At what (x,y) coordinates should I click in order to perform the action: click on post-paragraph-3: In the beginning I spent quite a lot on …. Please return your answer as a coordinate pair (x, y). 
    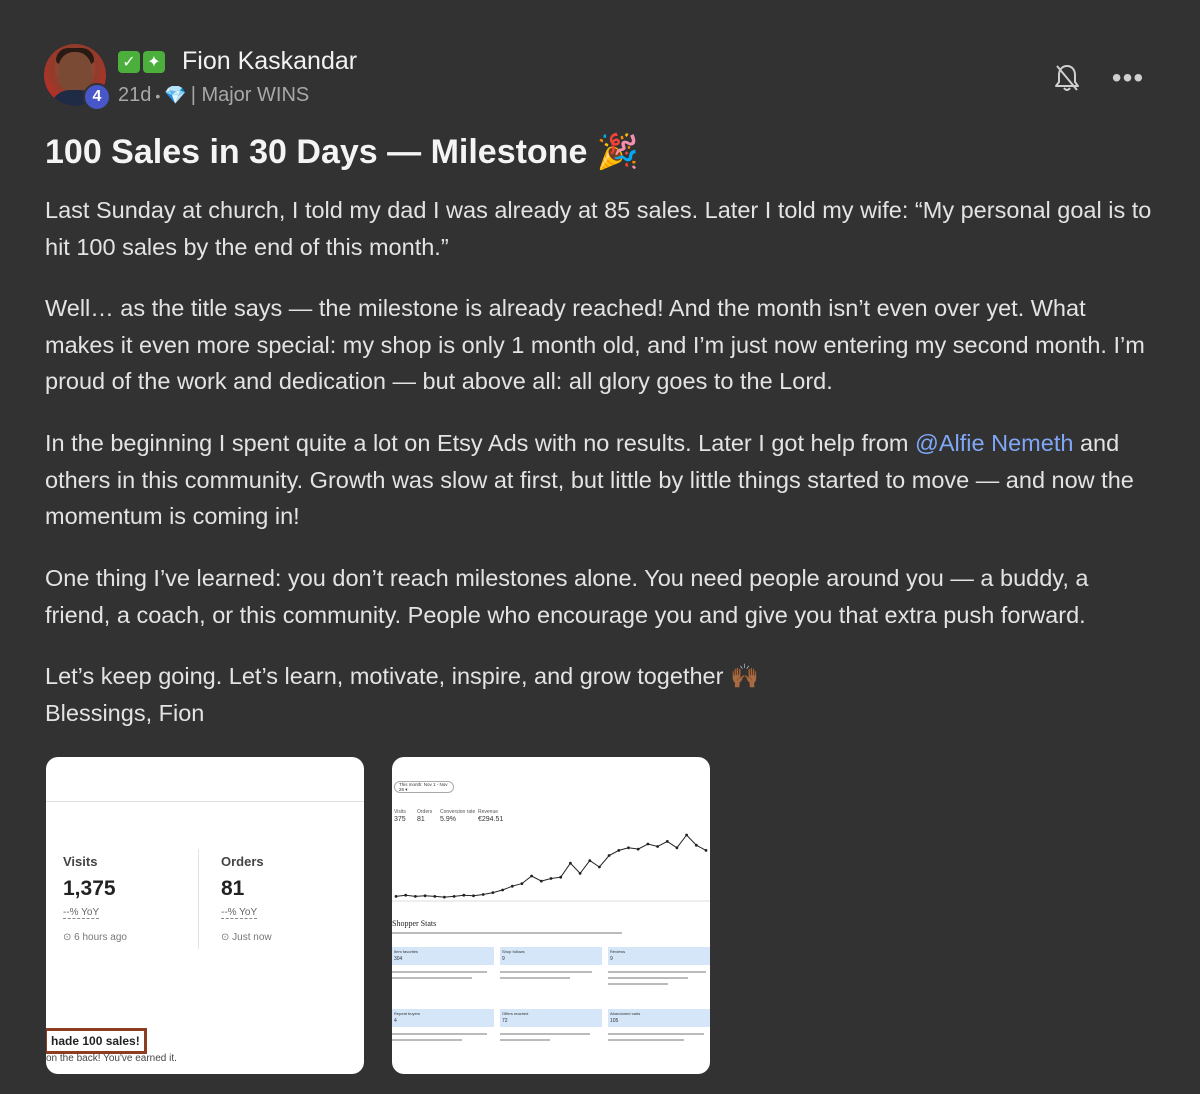
    Looking at the image, I should click on (602, 480).